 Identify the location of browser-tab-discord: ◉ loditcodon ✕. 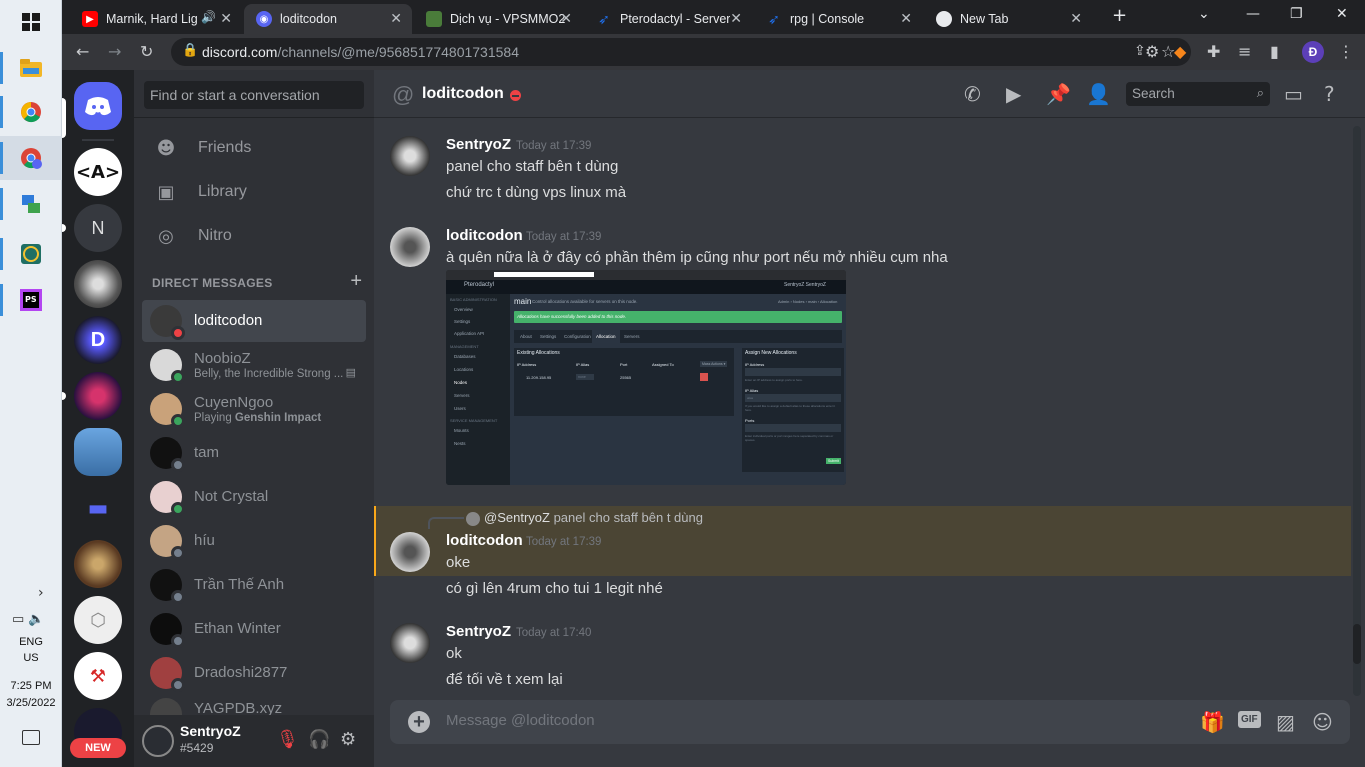
(328, 19).